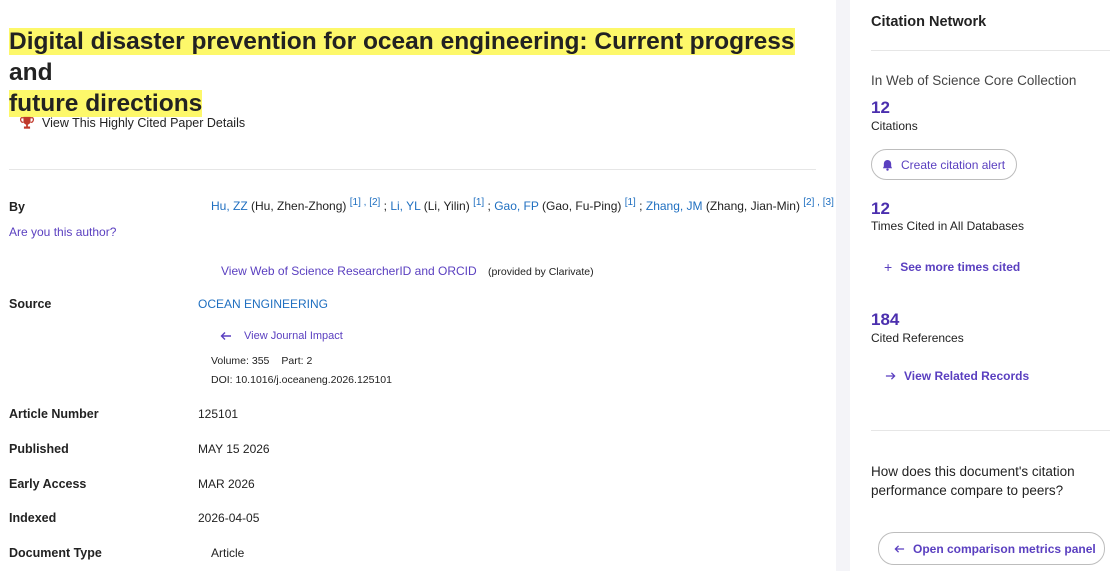  I want to click on article-number-value: 125101, so click(218, 414).